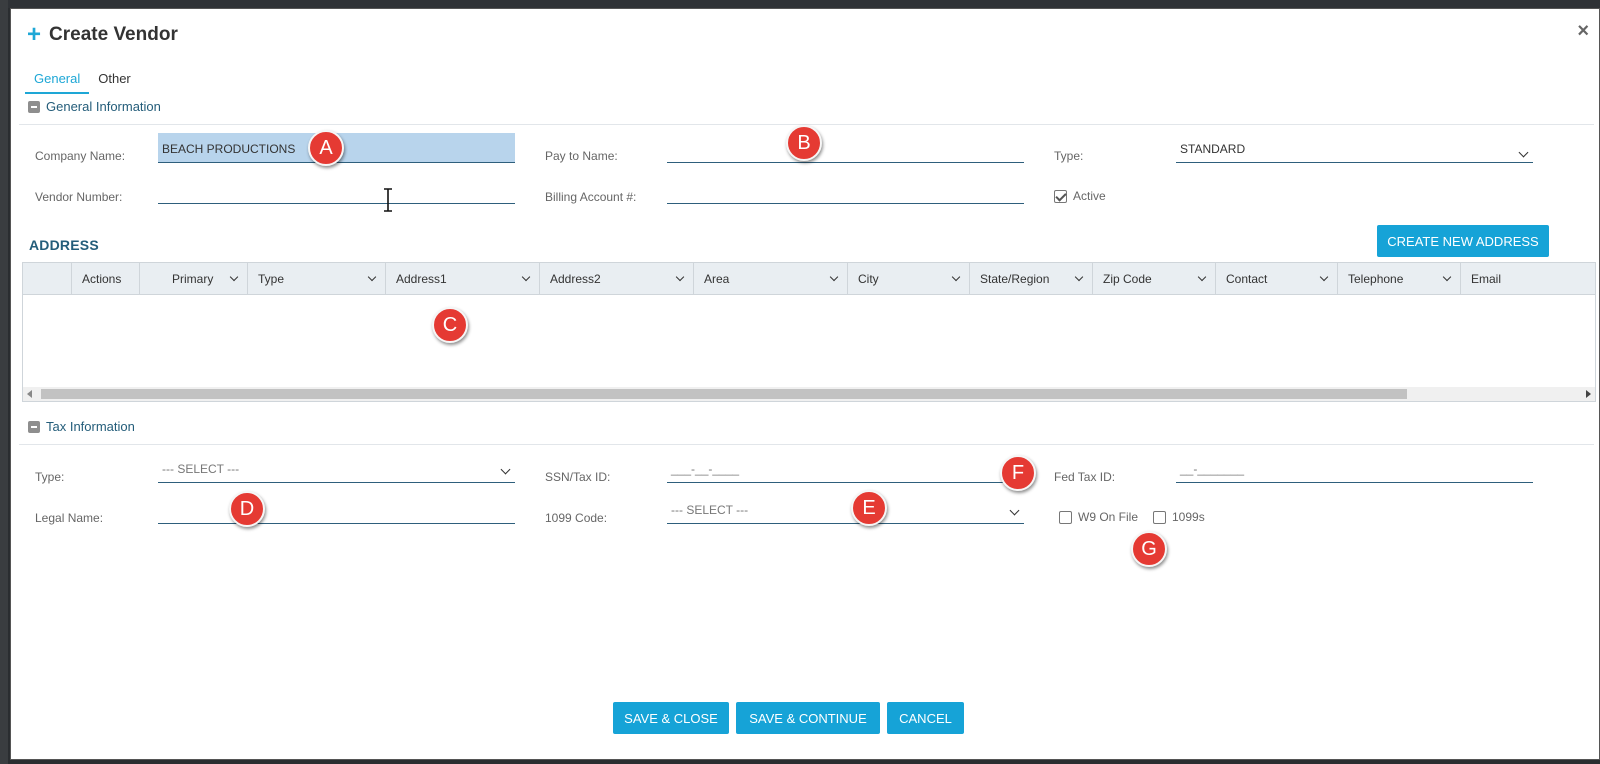 The width and height of the screenshot is (1600, 764). What do you see at coordinates (800, 4) in the screenshot?
I see `background-app-bar` at bounding box center [800, 4].